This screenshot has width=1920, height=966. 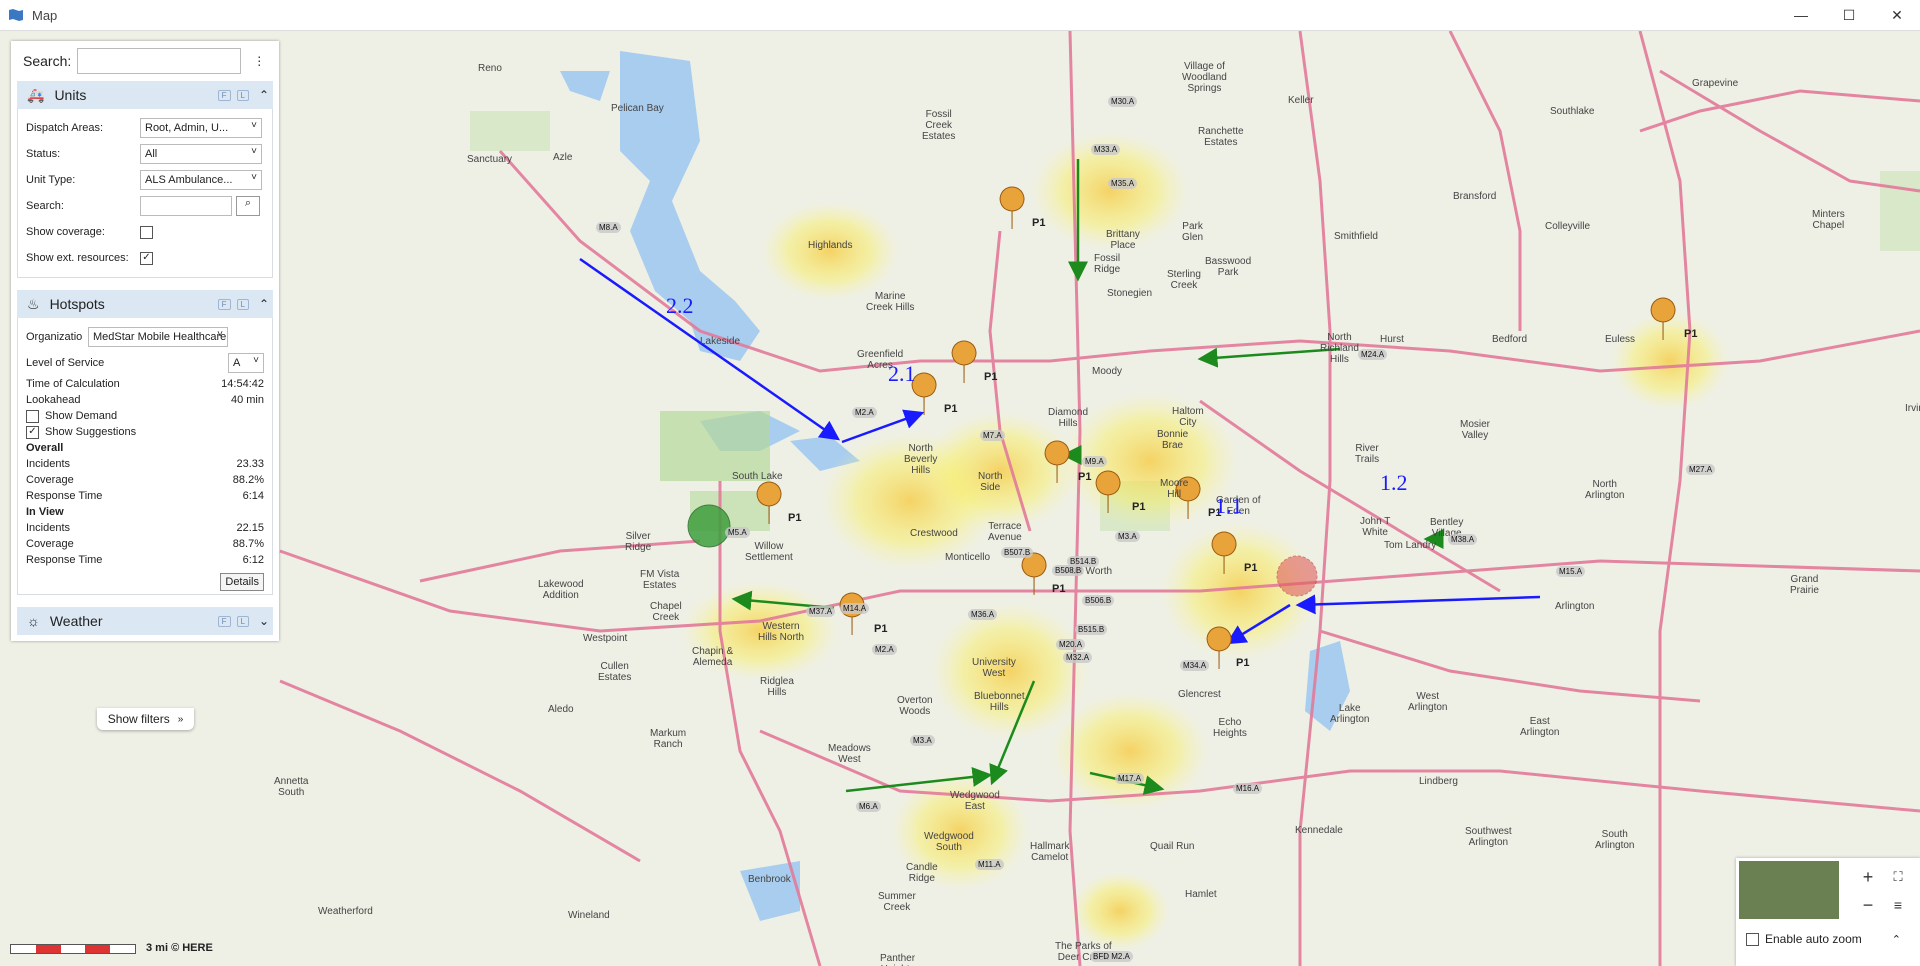 What do you see at coordinates (1111, 956) in the screenshot?
I see `unit-marker: BFD M2.A` at bounding box center [1111, 956].